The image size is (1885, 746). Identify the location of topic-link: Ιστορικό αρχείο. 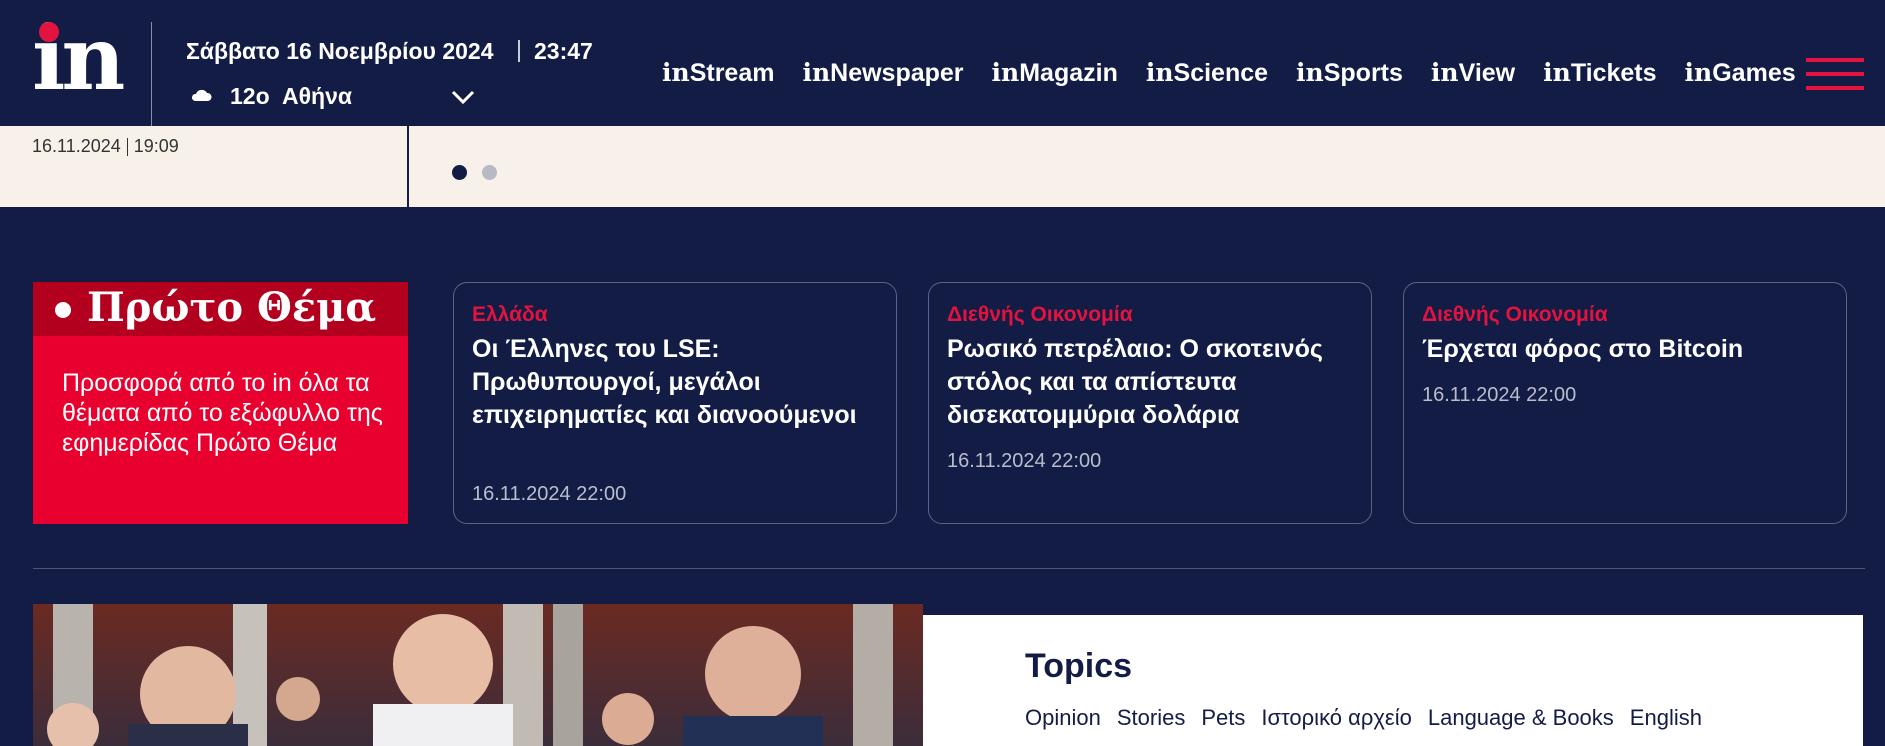
(1336, 718).